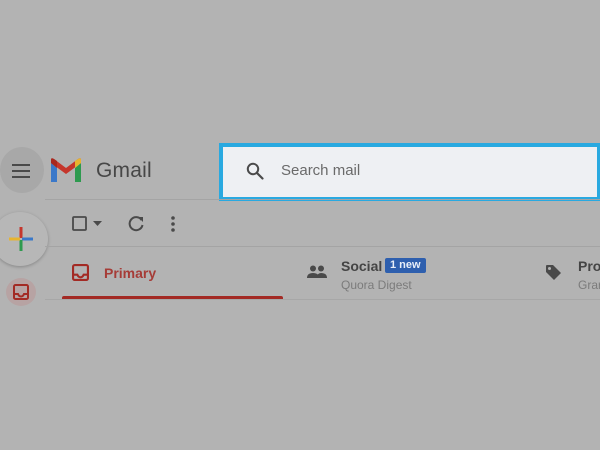 The height and width of the screenshot is (450, 600). Describe the element at coordinates (130, 273) in the screenshot. I see `tab-primary: Primary` at that location.